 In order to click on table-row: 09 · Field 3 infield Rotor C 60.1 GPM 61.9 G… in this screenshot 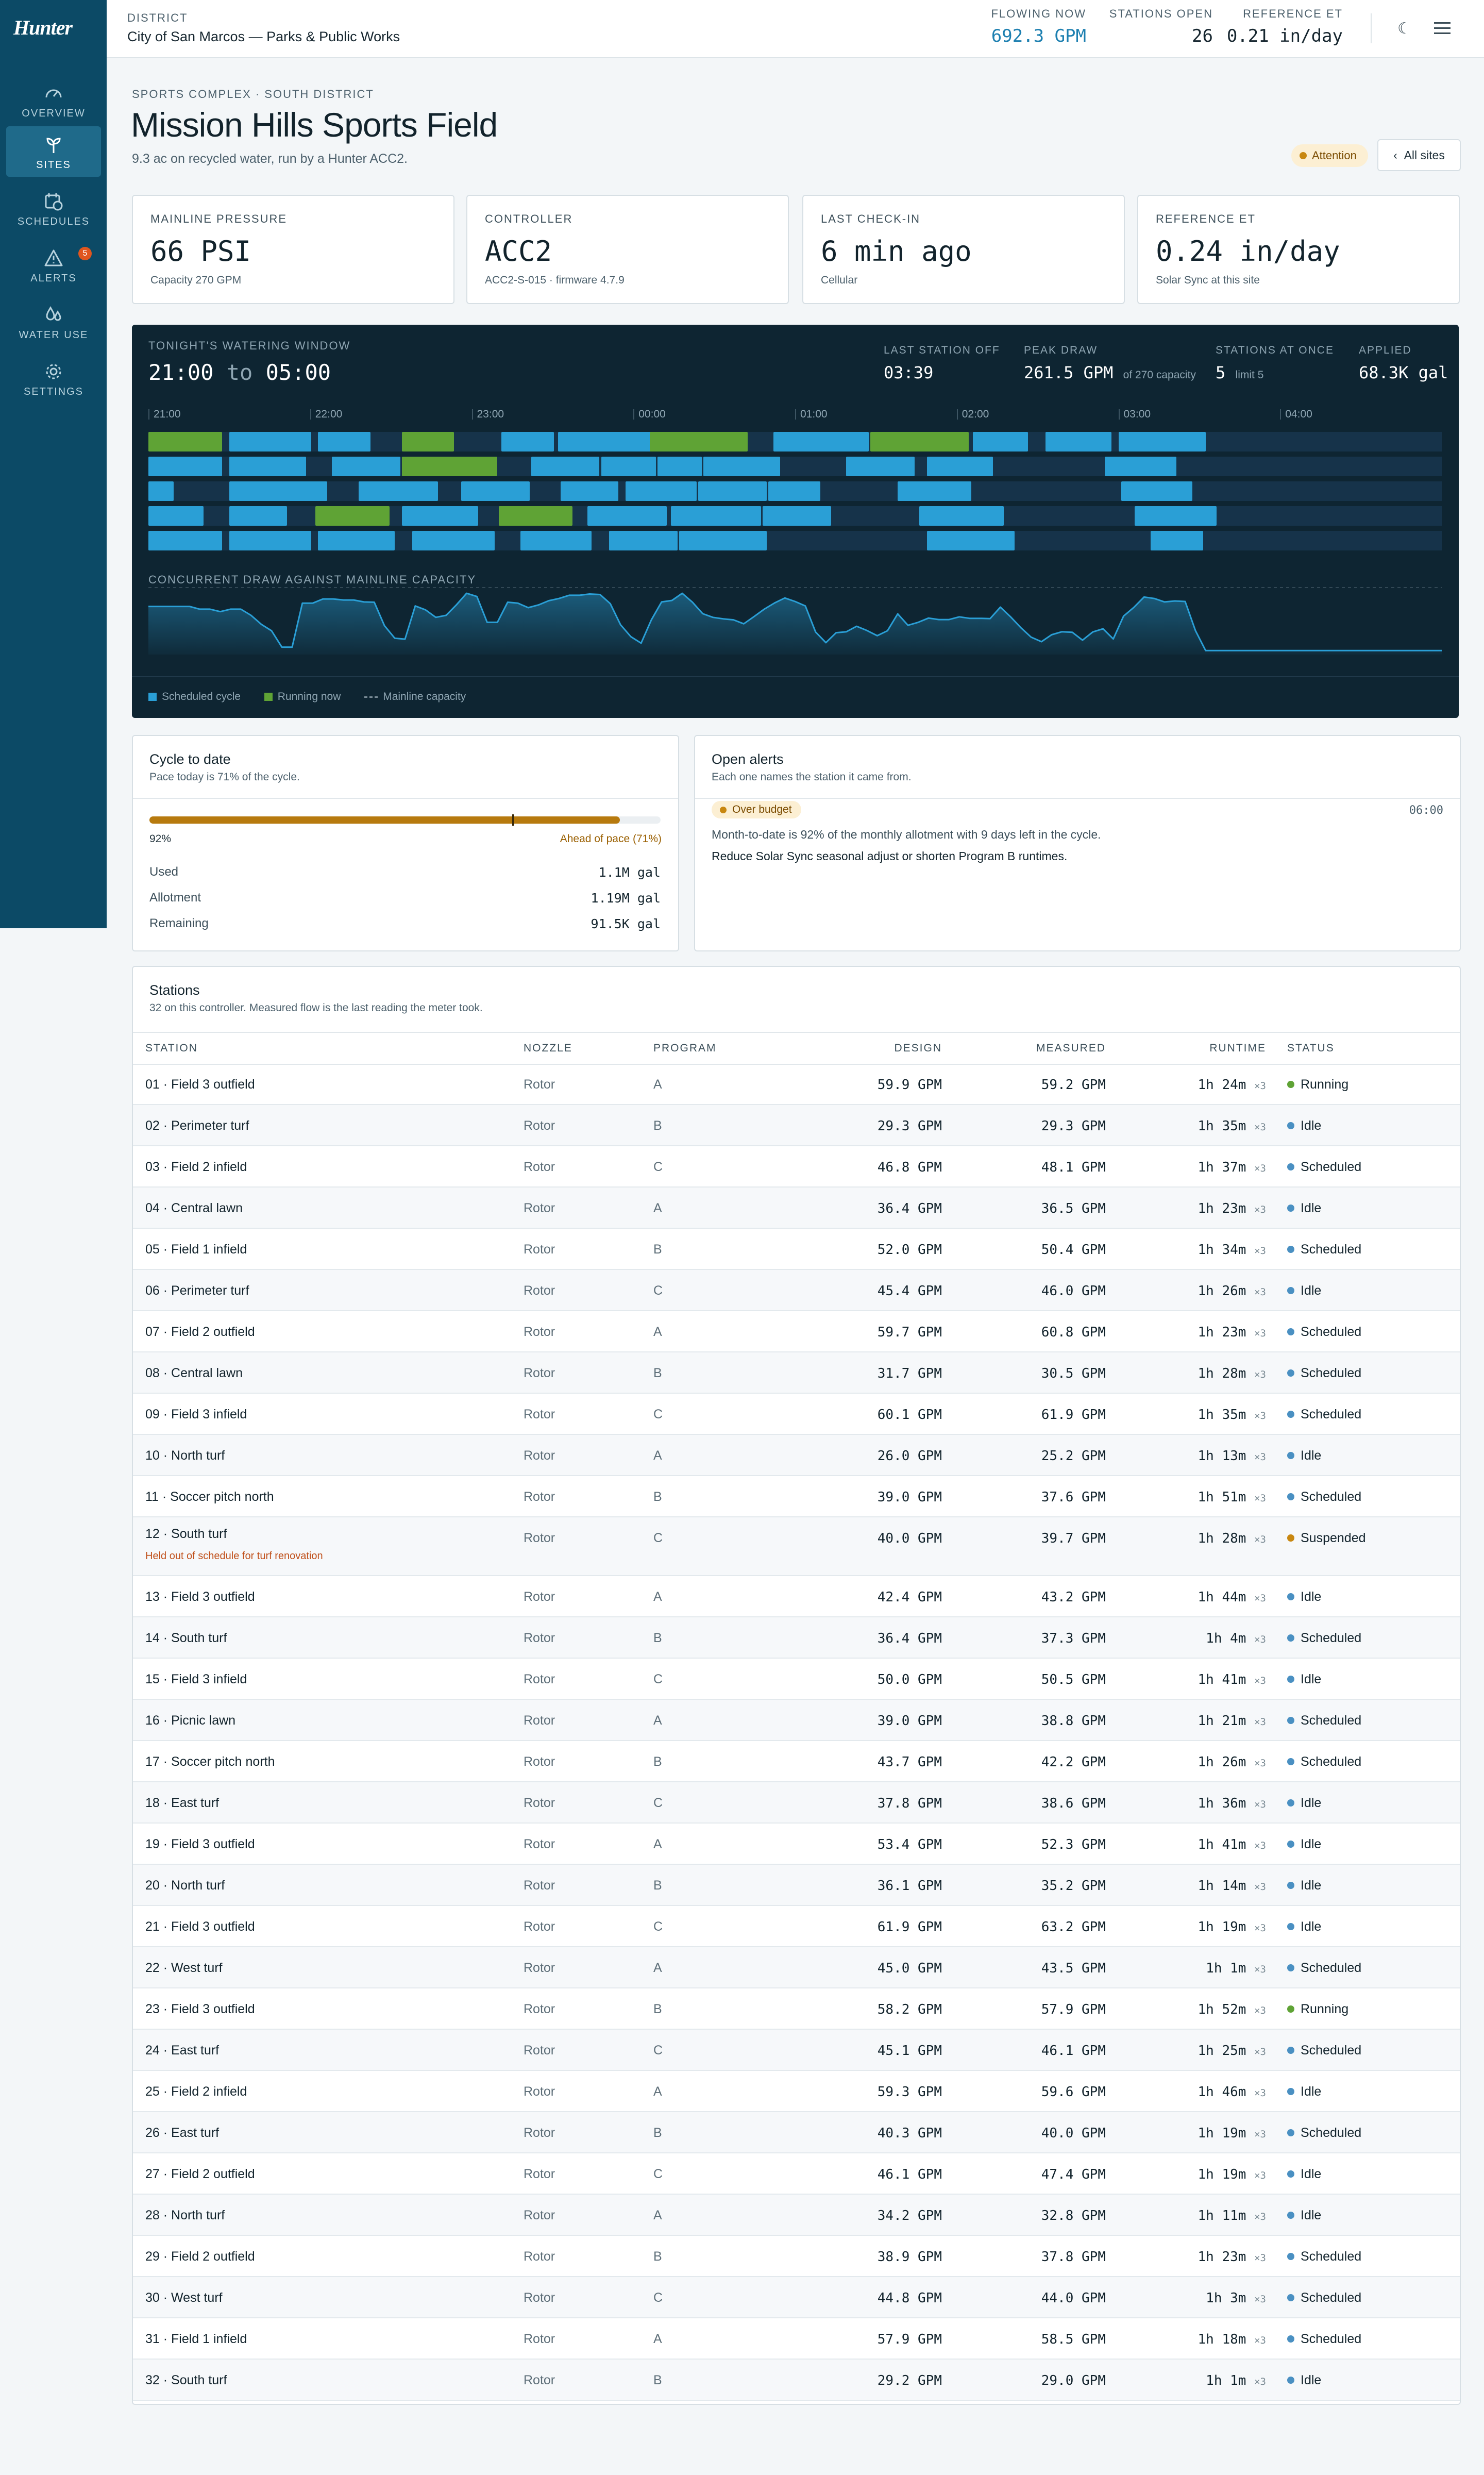, I will do `click(796, 1414)`.